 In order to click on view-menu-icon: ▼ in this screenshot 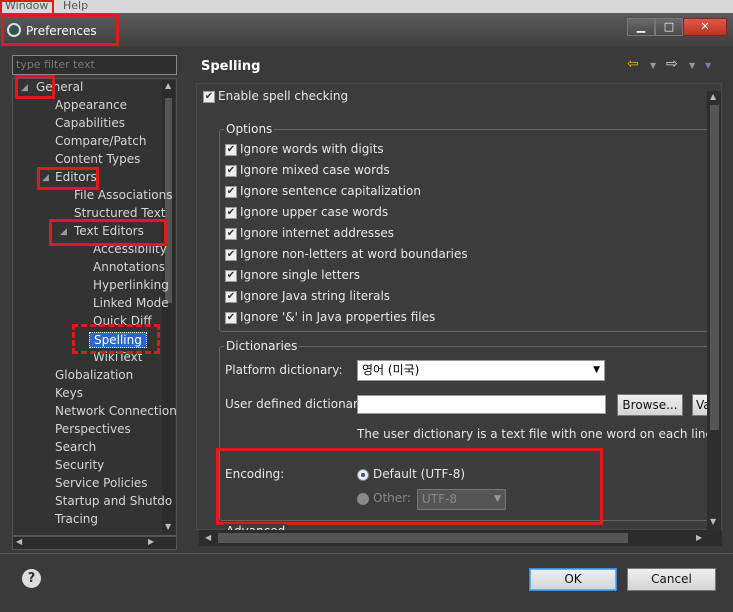, I will do `click(708, 65)`.